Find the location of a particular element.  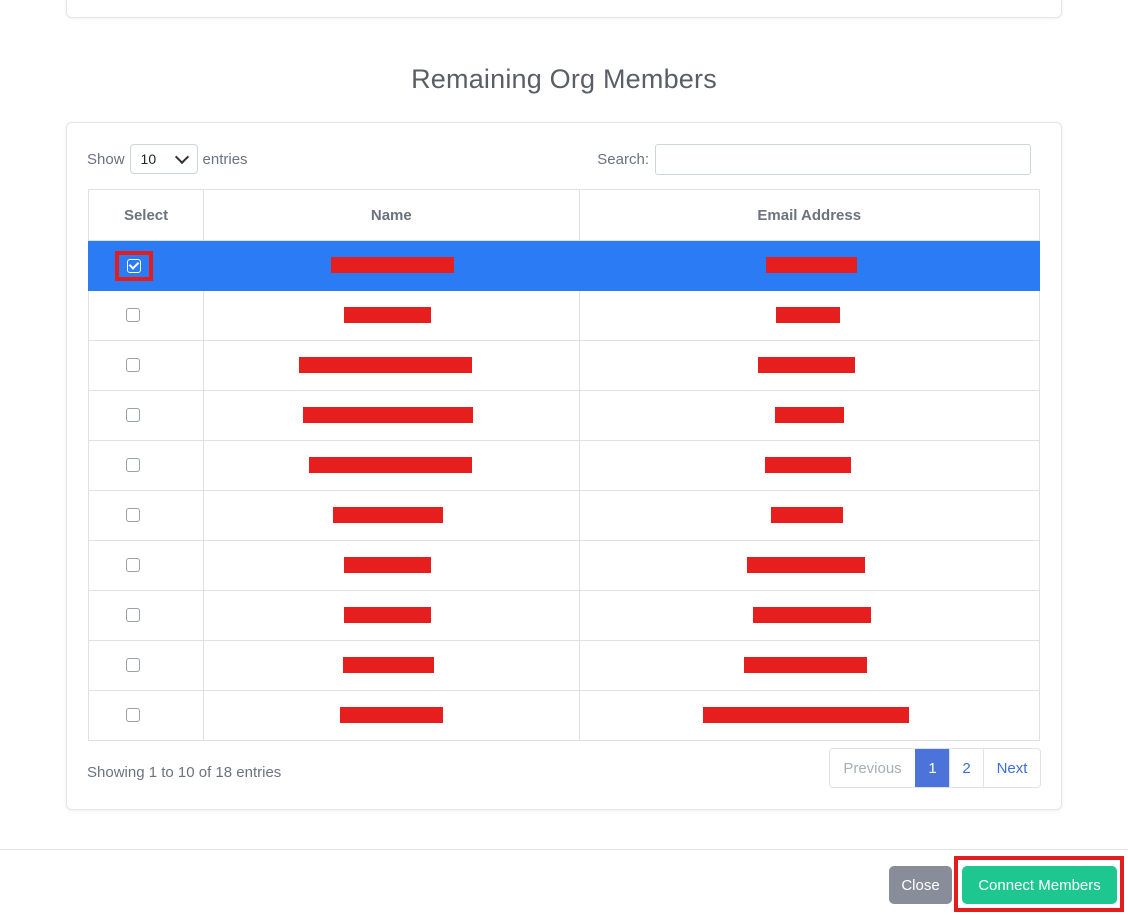

length-prefix-label: Show is located at coordinates (106, 159).